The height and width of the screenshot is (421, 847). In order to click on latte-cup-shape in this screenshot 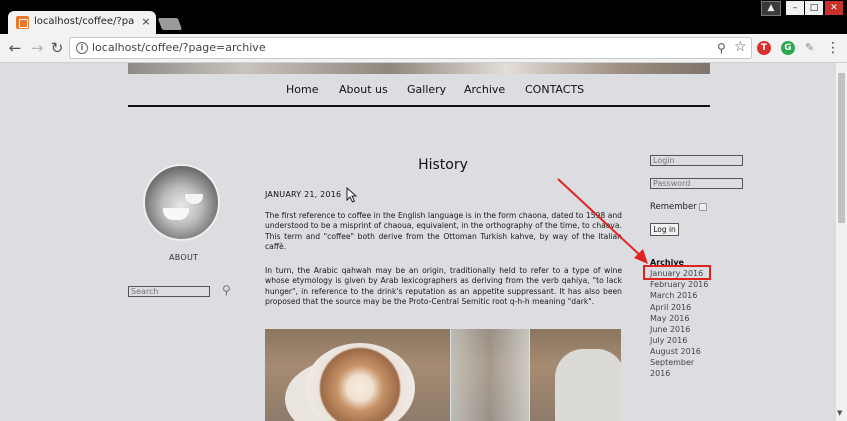, I will do `click(360, 382)`.